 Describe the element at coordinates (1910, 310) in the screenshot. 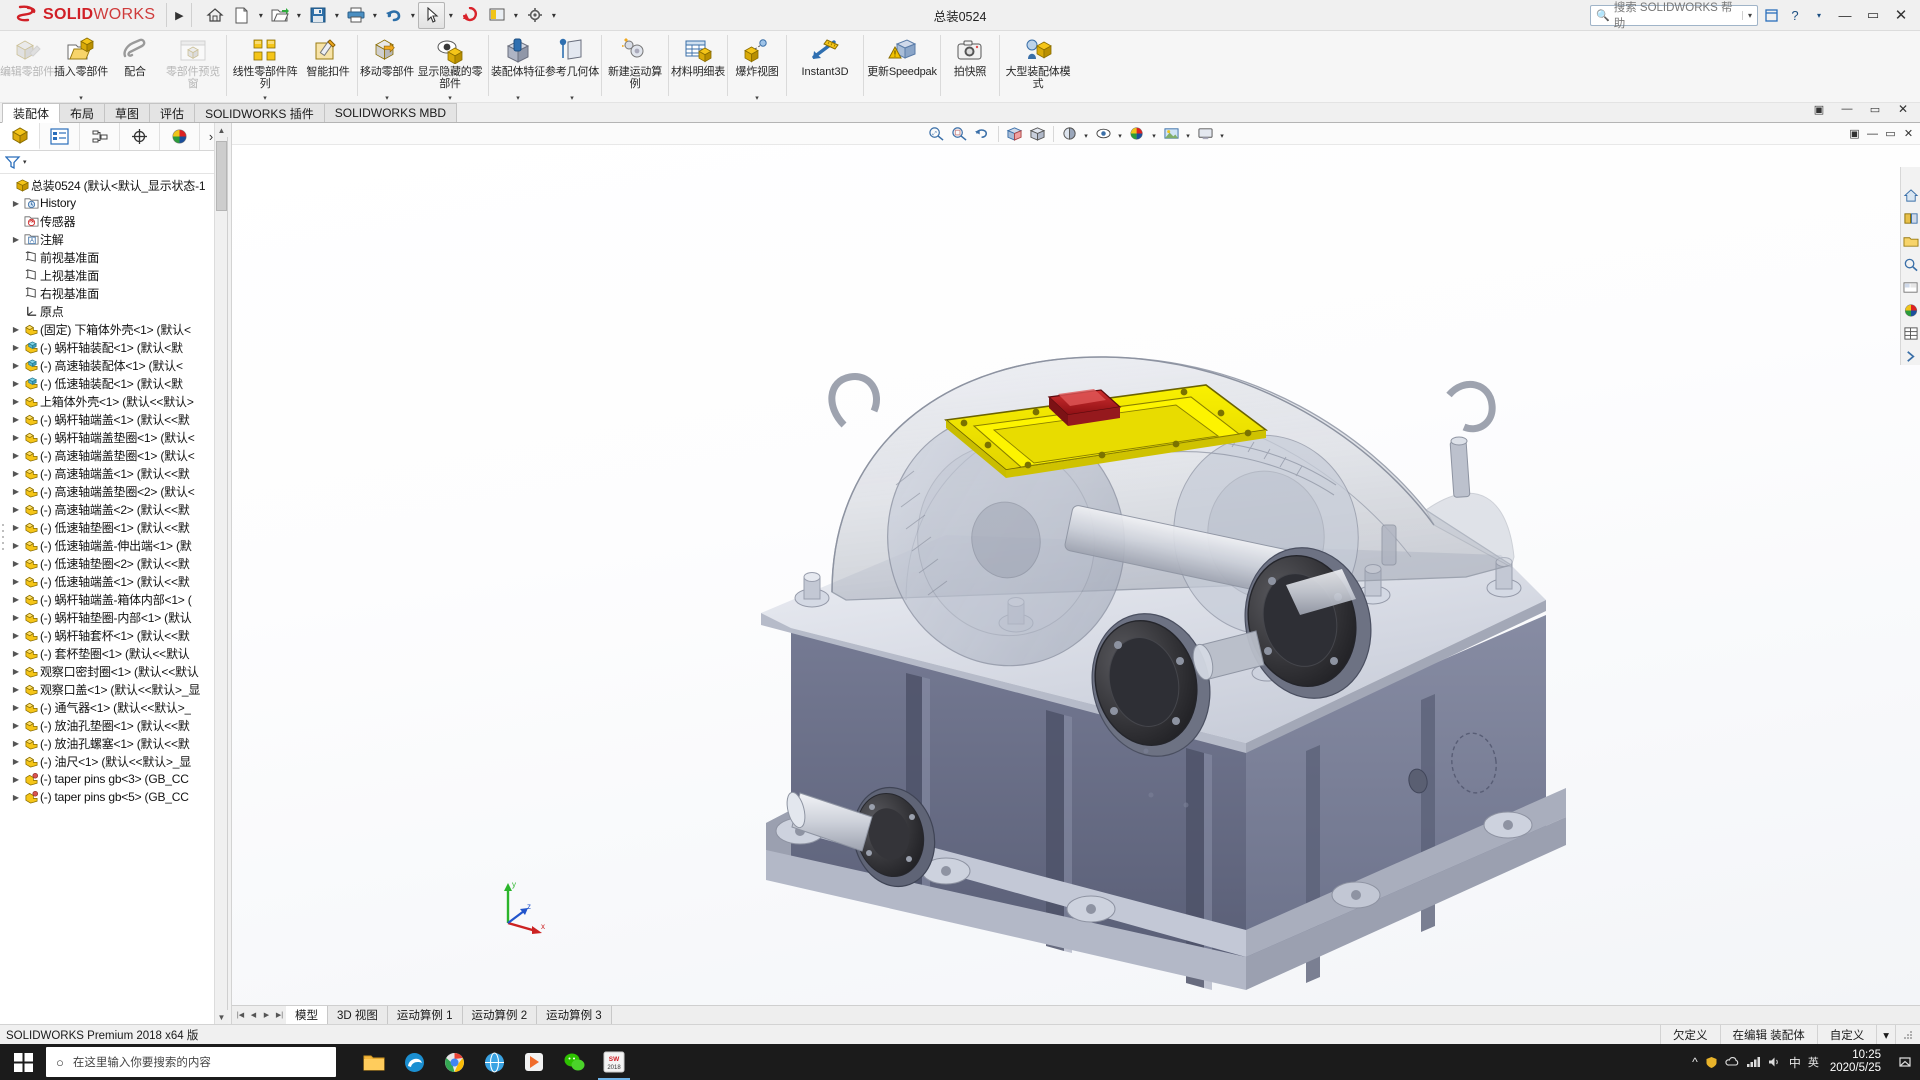

I see `appearances-icon` at that location.